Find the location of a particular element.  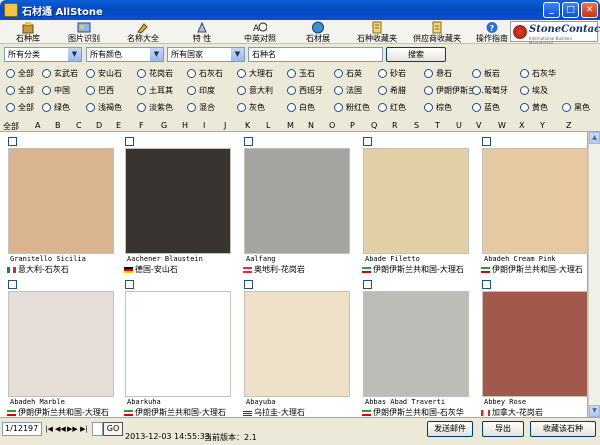

toolbar-features: 特 性 is located at coordinates (202, 32).